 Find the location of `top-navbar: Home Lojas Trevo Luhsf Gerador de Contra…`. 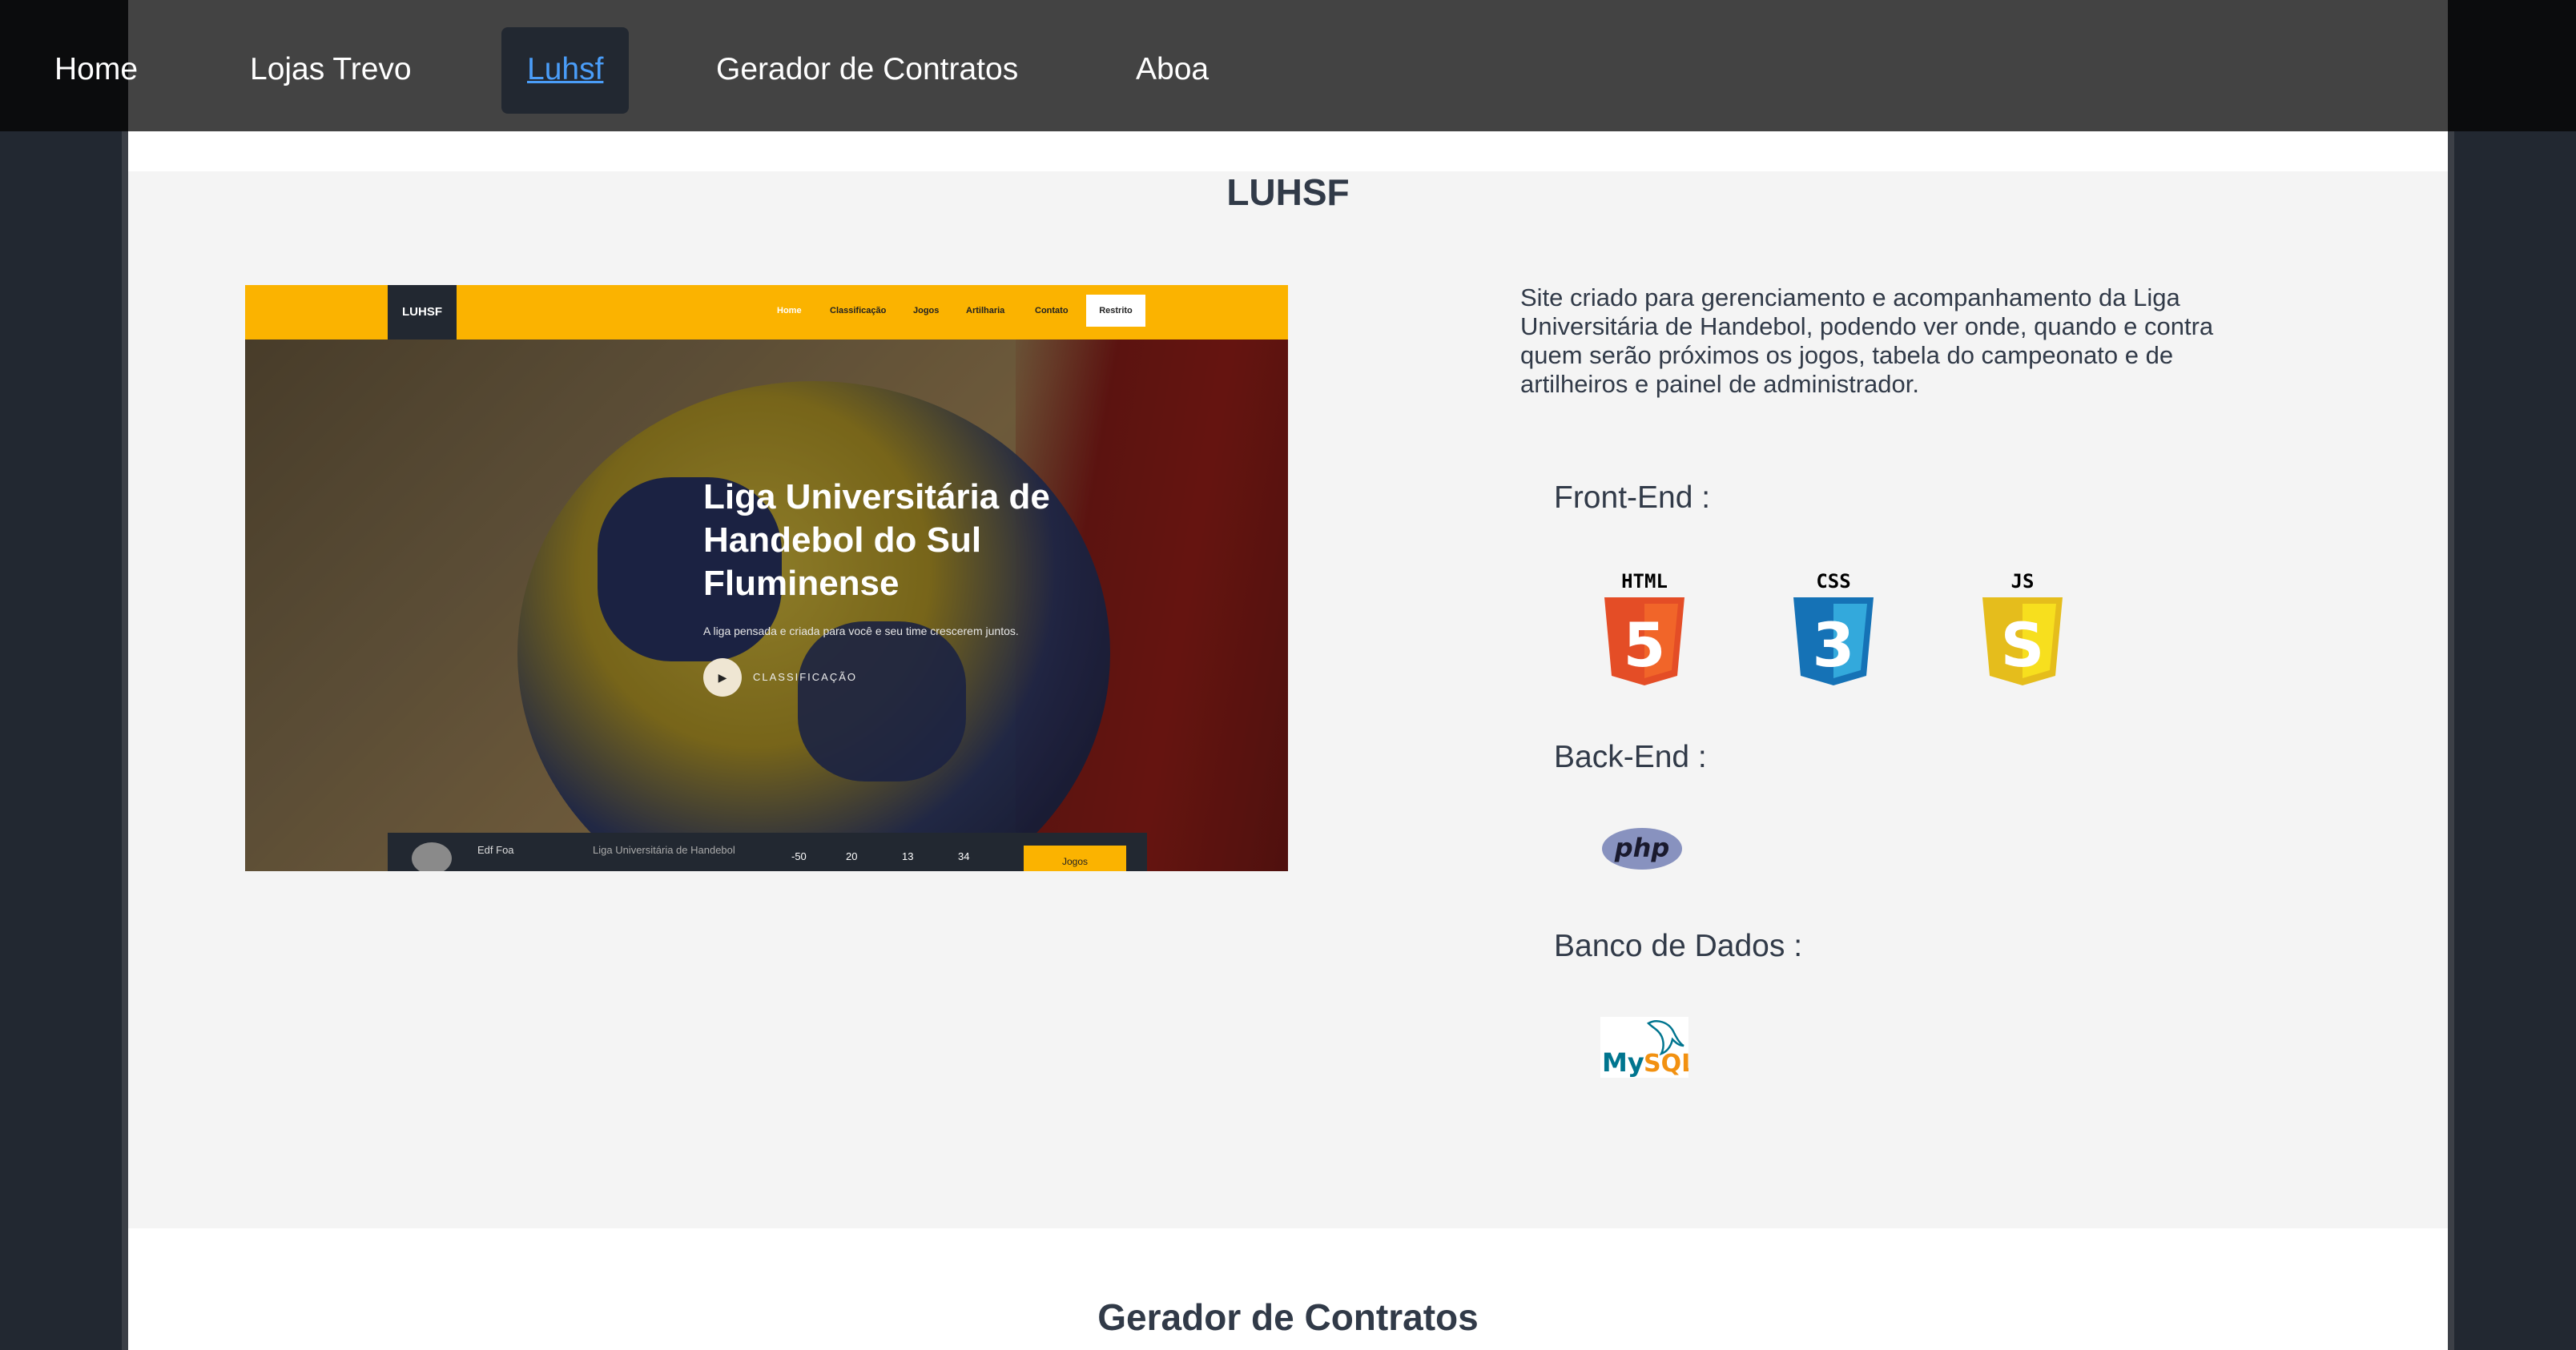

top-navbar: Home Lojas Trevo Luhsf Gerador de Contra… is located at coordinates (1288, 65).